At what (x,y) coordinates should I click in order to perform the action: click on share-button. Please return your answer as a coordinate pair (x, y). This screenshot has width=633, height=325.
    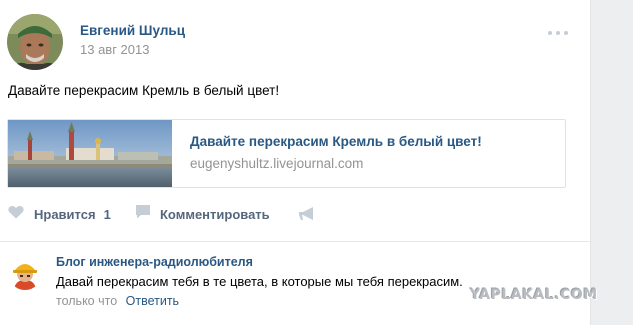
    Looking at the image, I should click on (307, 214).